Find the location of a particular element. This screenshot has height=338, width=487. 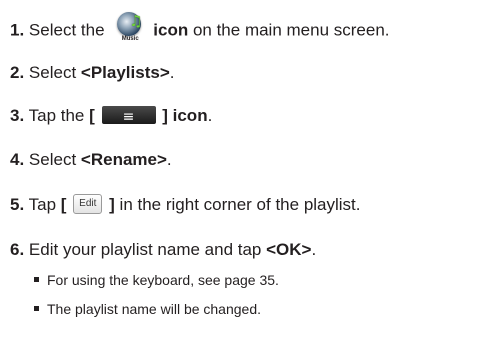

step-number: 1. is located at coordinates (17, 30).